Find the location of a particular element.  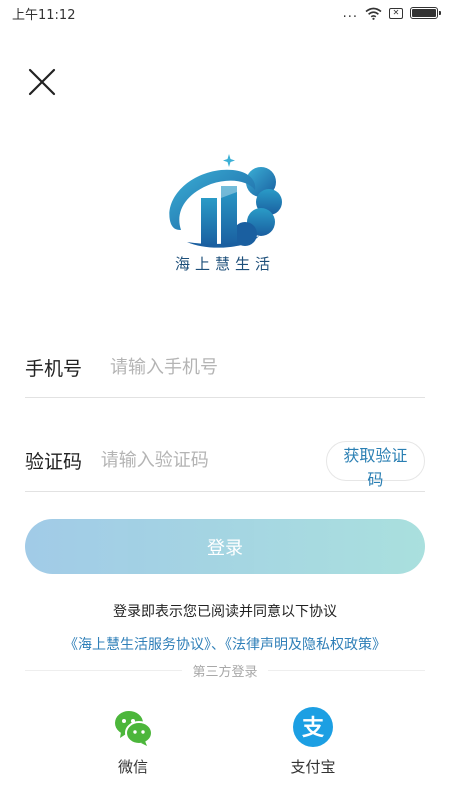

code-input is located at coordinates (213, 460).